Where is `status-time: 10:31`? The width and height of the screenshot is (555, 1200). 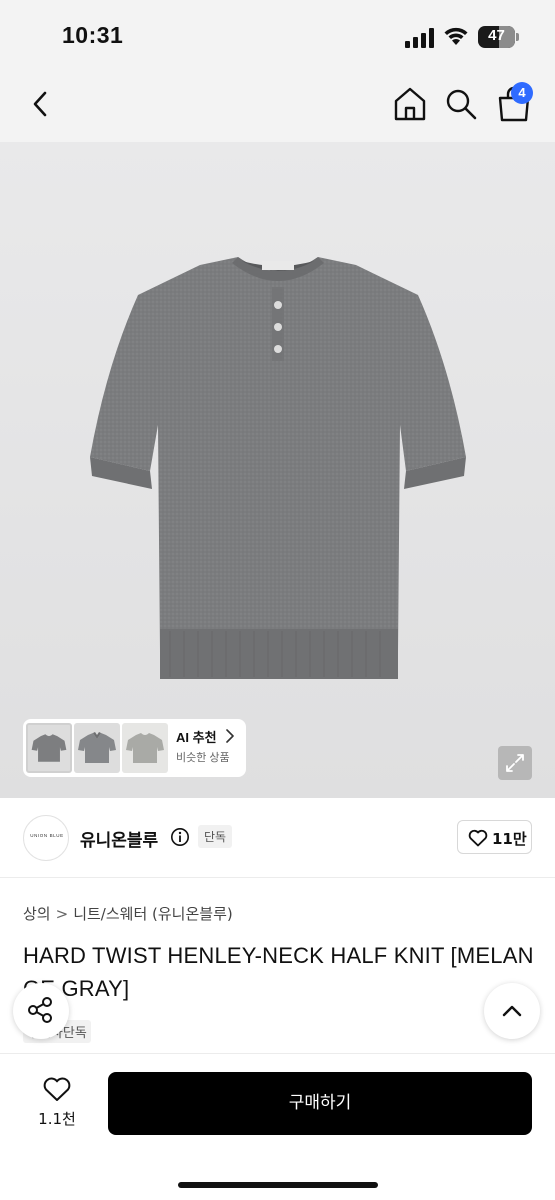
status-time: 10:31 is located at coordinates (93, 35).